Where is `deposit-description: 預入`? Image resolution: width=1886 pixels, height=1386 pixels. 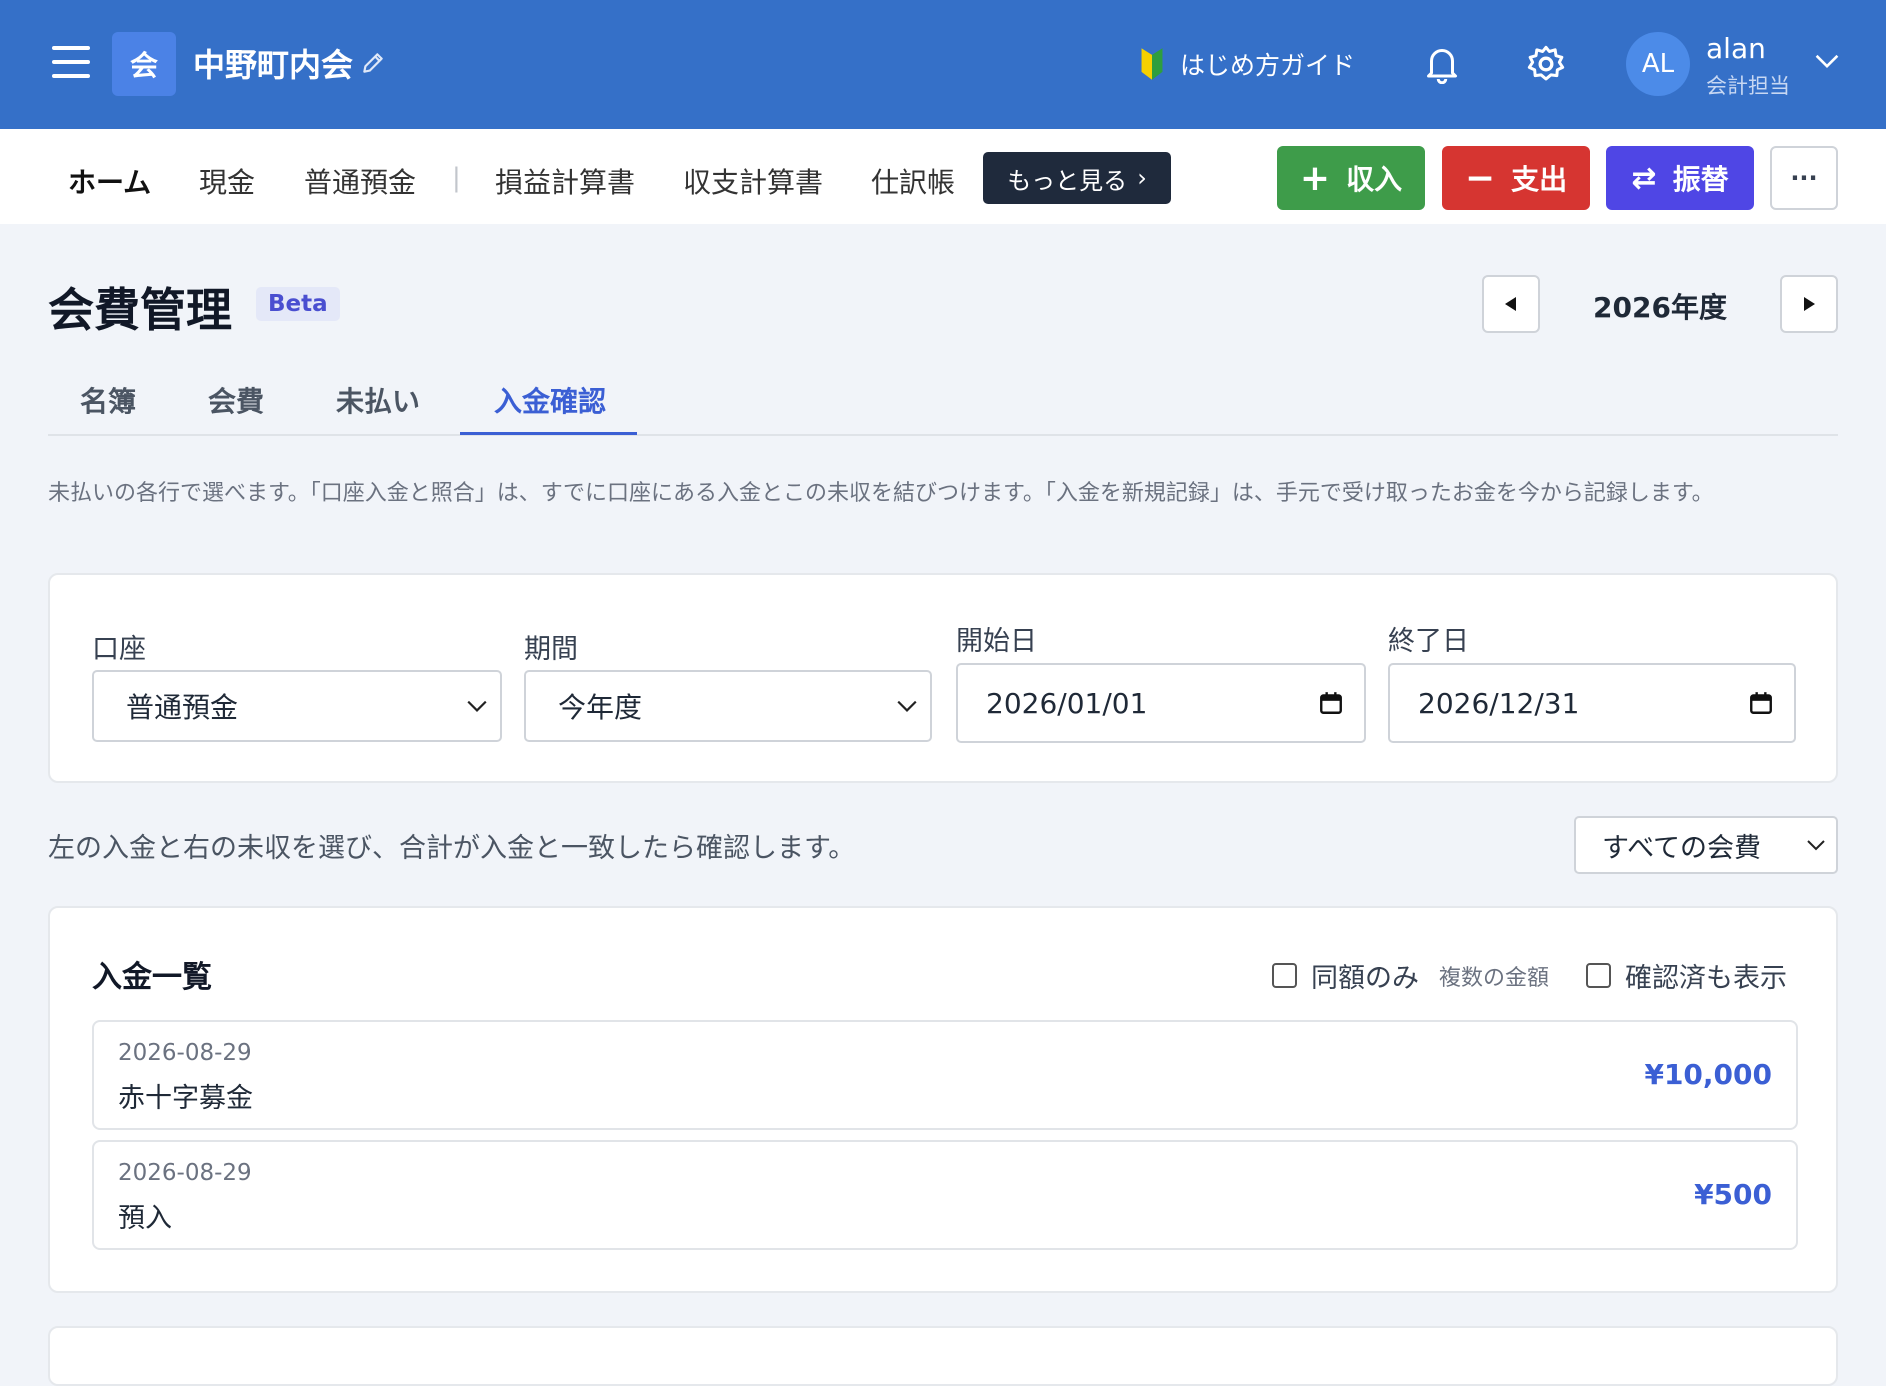
deposit-description: 預入 is located at coordinates (145, 1218).